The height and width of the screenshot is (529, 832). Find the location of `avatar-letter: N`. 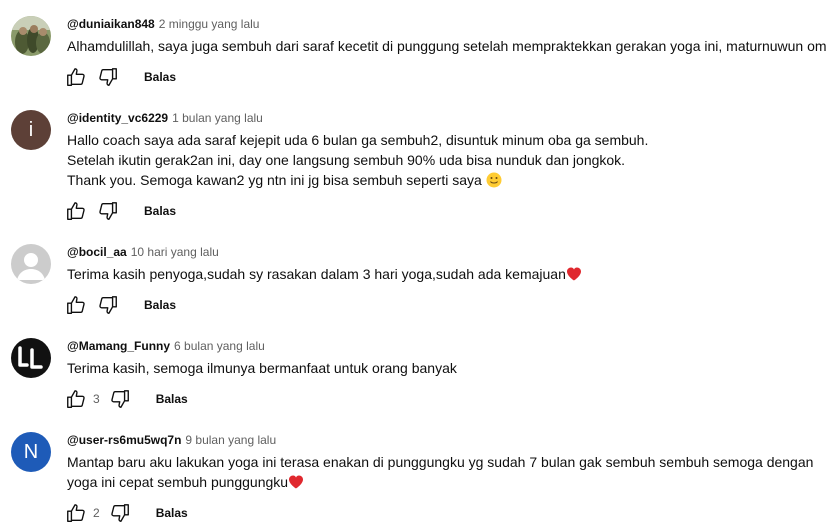

avatar-letter: N is located at coordinates (31, 451).